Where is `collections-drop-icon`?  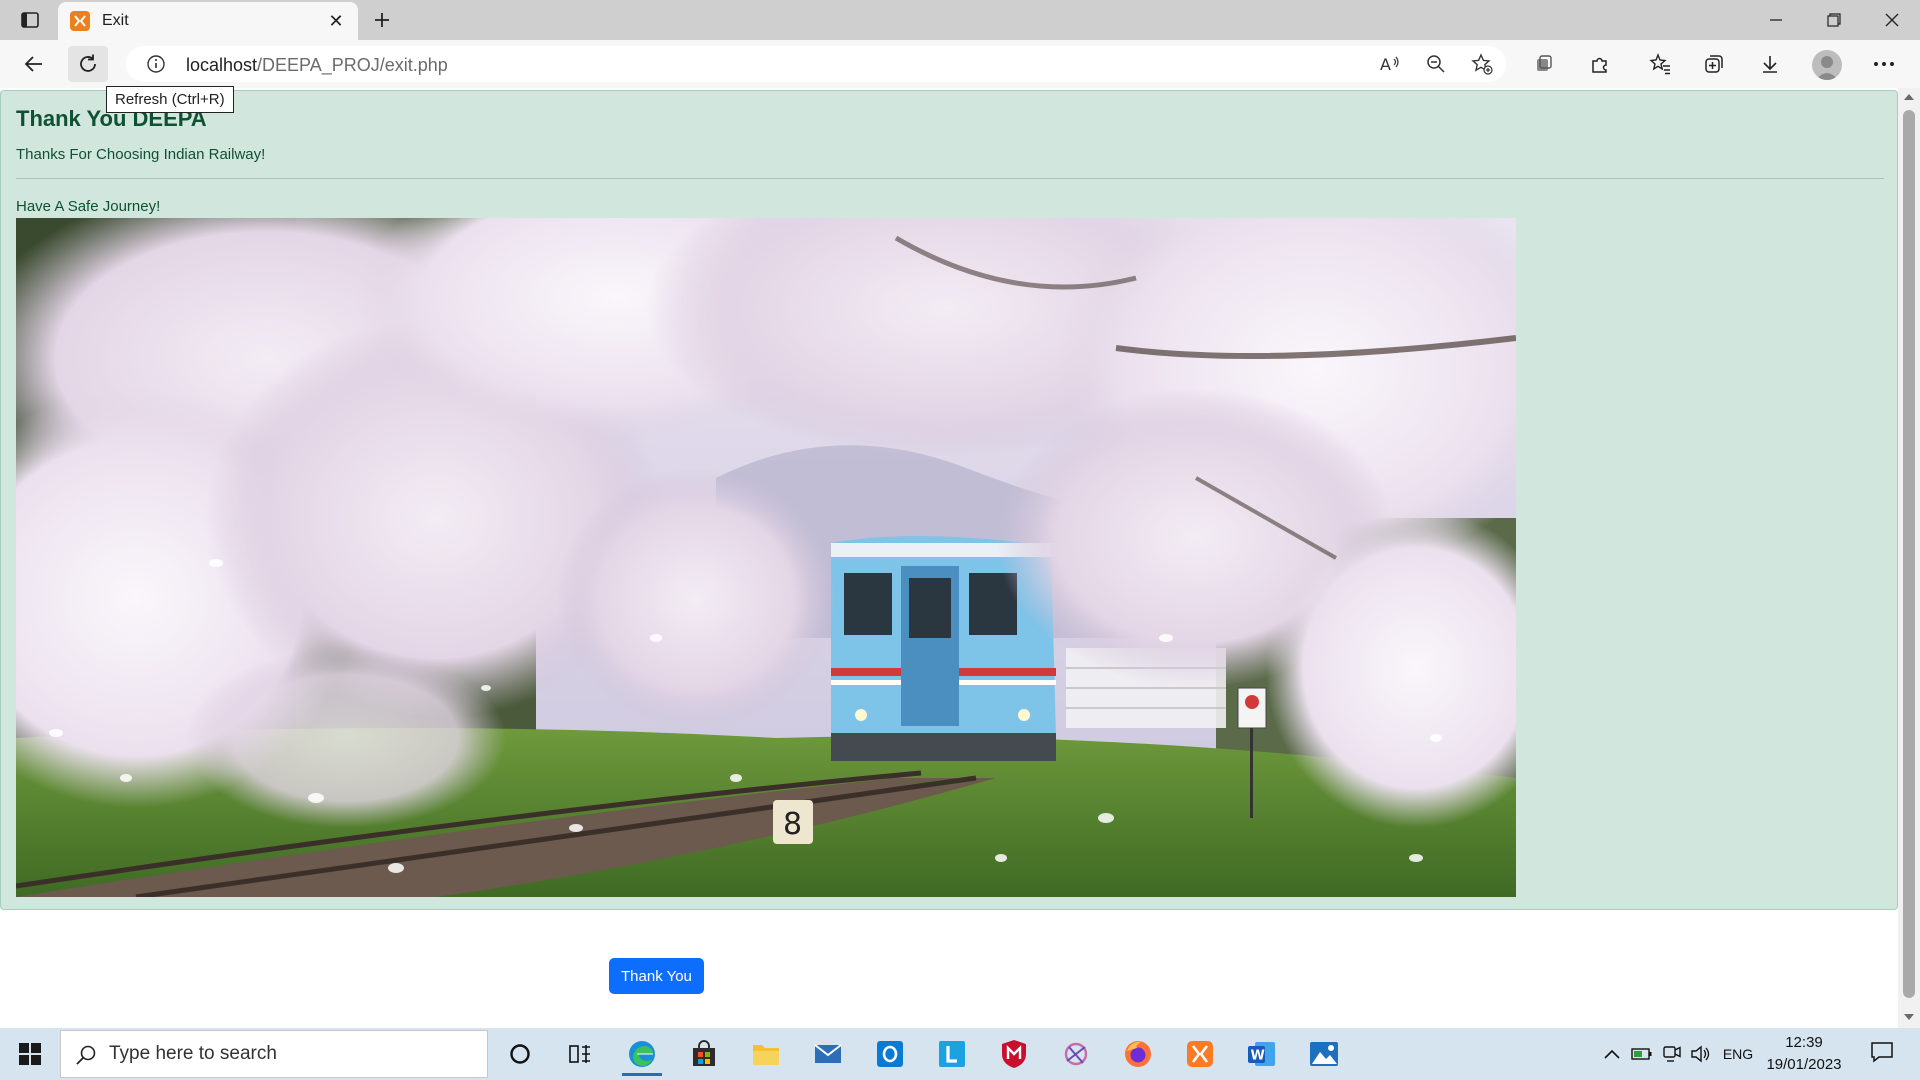 collections-drop-icon is located at coordinates (1544, 64).